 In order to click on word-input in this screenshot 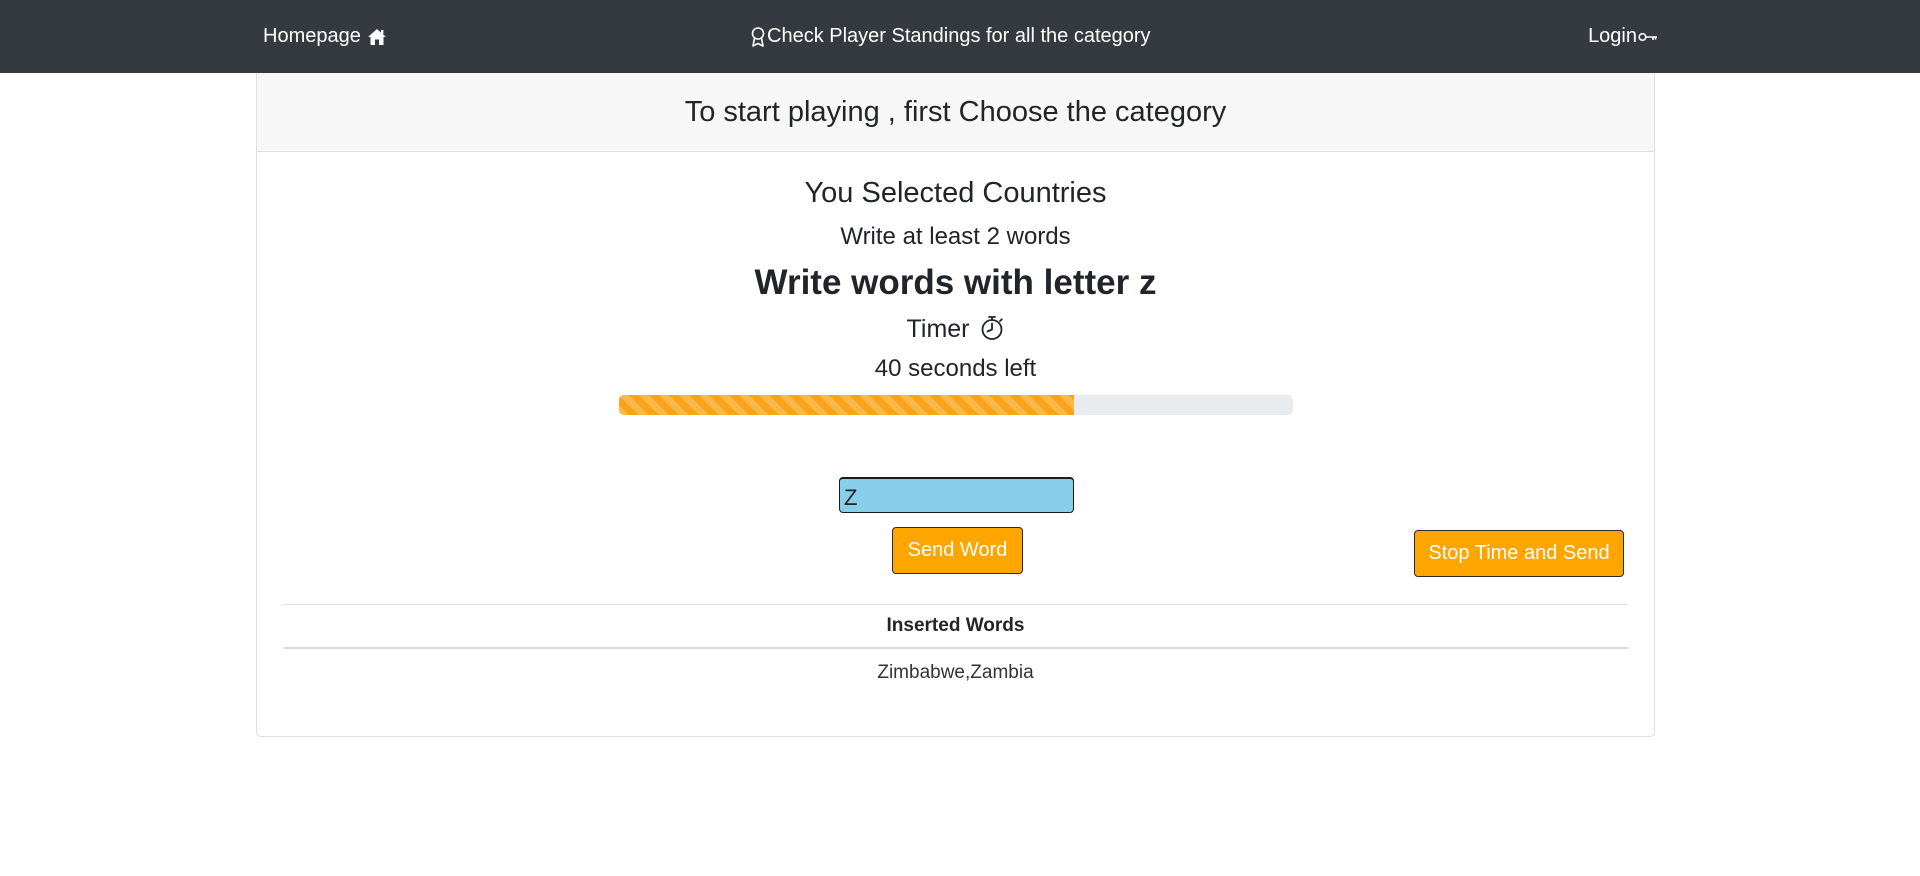, I will do `click(956, 495)`.